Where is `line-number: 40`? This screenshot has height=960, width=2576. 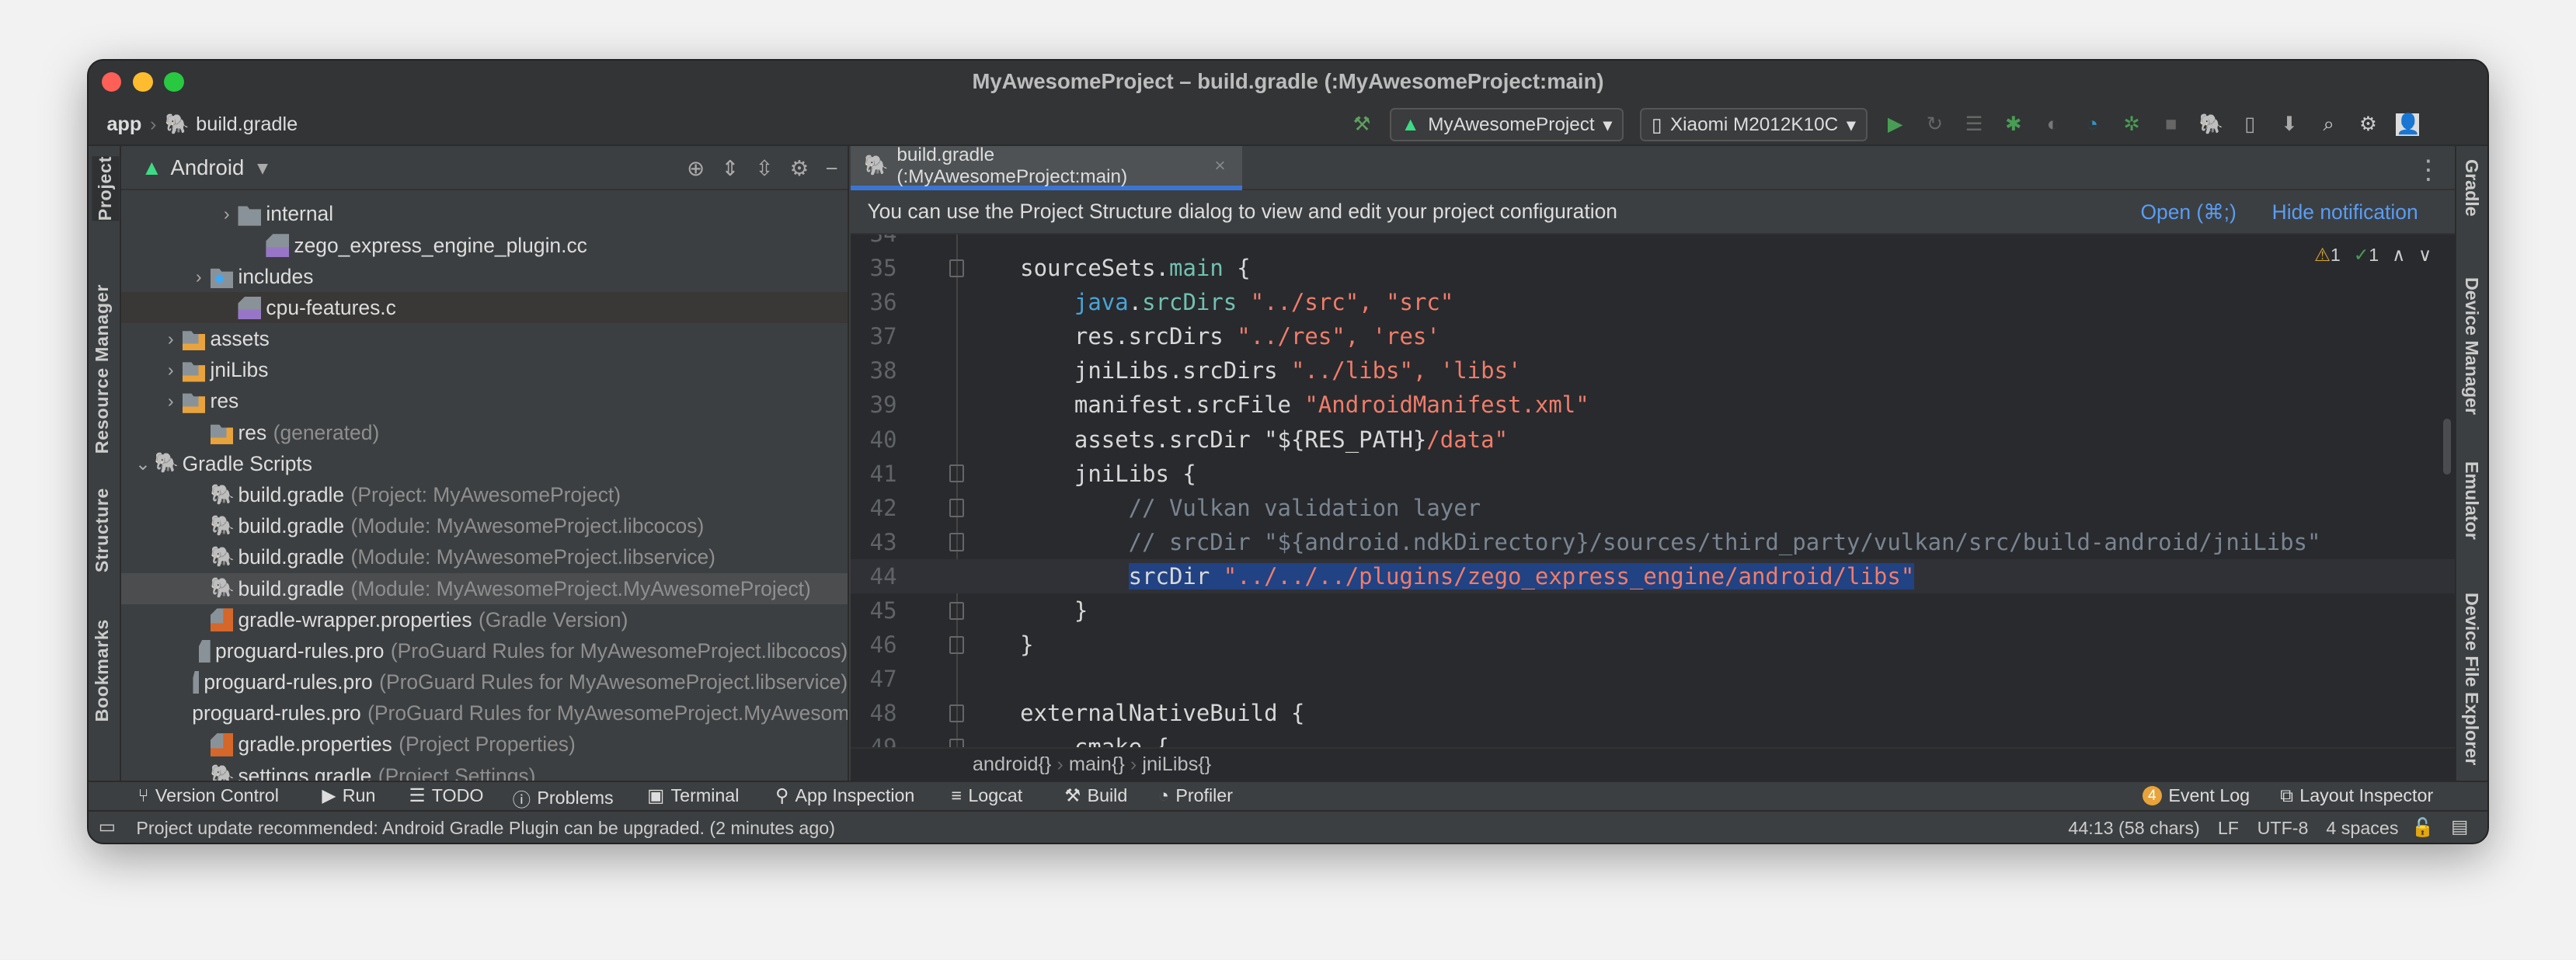 line-number: 40 is located at coordinates (874, 440).